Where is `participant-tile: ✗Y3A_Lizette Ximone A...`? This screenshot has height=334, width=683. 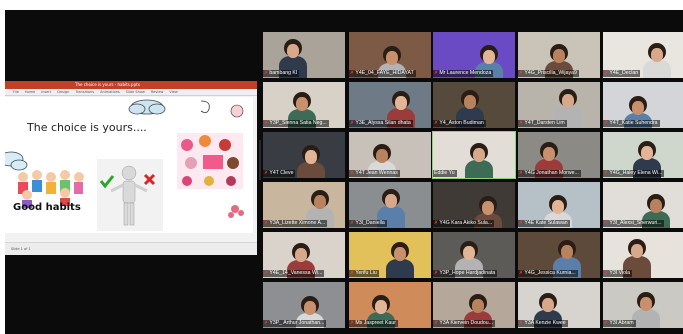
participant-tile: ✗Y3A_Lizette Ximone A... is located at coordinates (304, 205).